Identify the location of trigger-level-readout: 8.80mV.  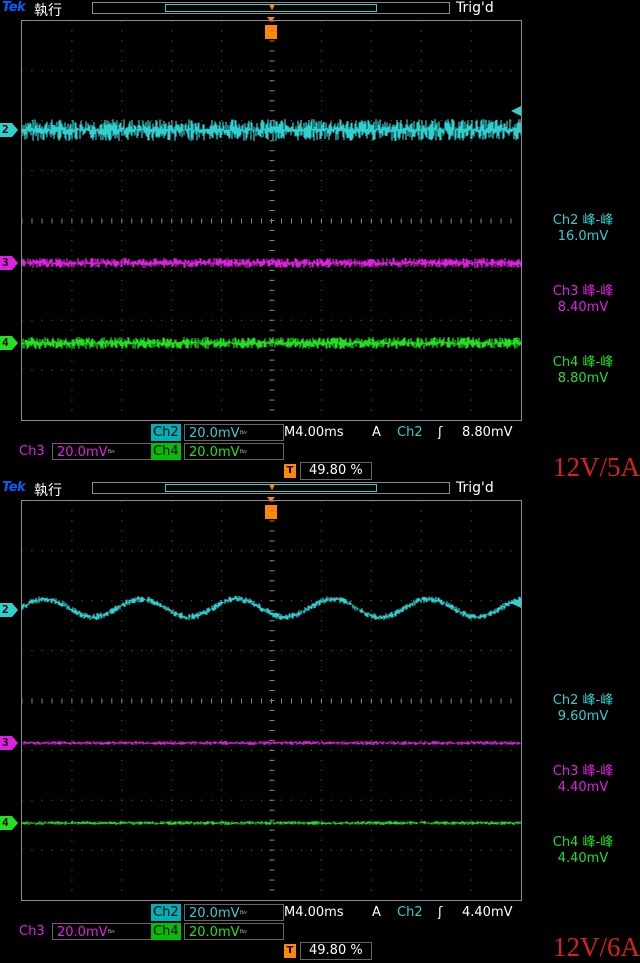
(487, 432).